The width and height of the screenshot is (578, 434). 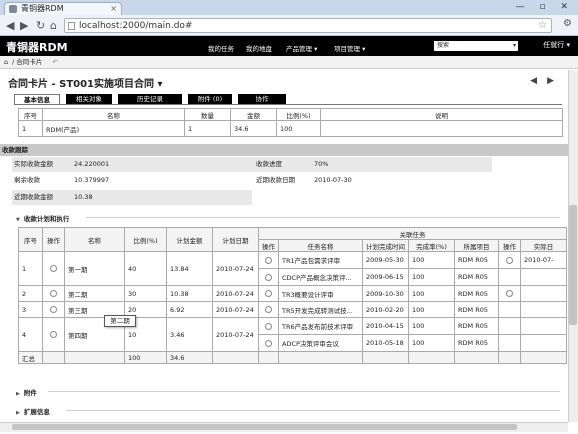 What do you see at coordinates (555, 81) in the screenshot?
I see `next-record-icon: ▶` at bounding box center [555, 81].